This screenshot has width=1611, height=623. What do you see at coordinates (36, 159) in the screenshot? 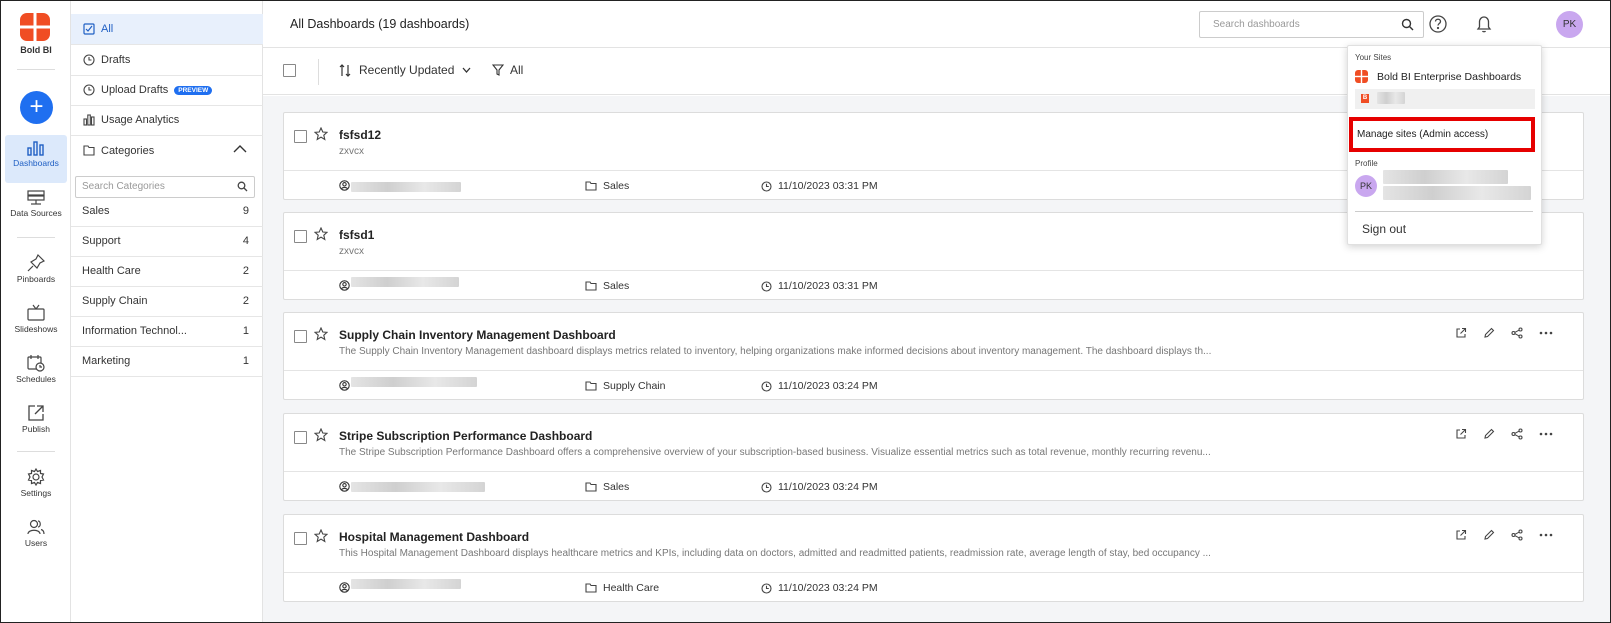
I see `rail-item-dashboards: Dashboards` at bounding box center [36, 159].